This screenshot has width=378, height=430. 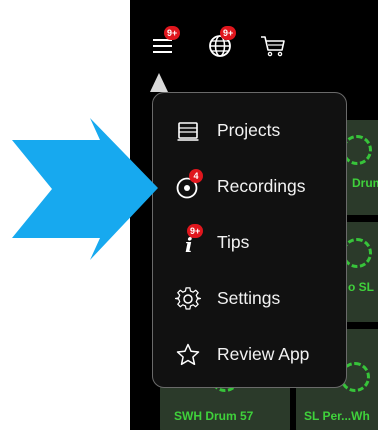 I want to click on menu-item-review-app: Review App, so click(x=250, y=357).